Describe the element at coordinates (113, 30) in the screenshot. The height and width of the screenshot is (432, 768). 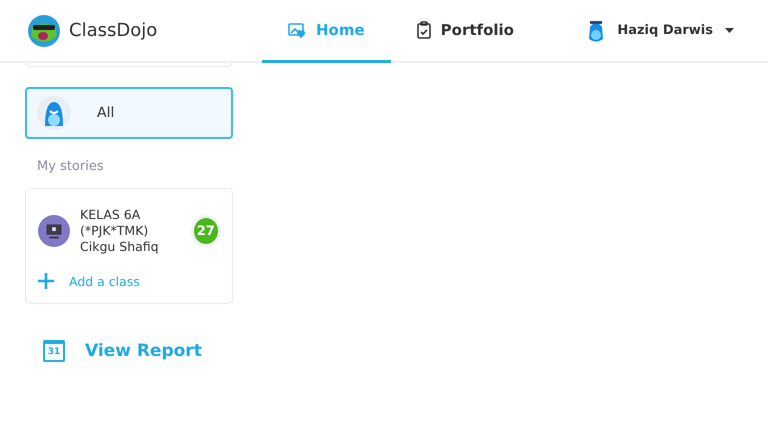
I see `brand-name: ClassDojo` at that location.